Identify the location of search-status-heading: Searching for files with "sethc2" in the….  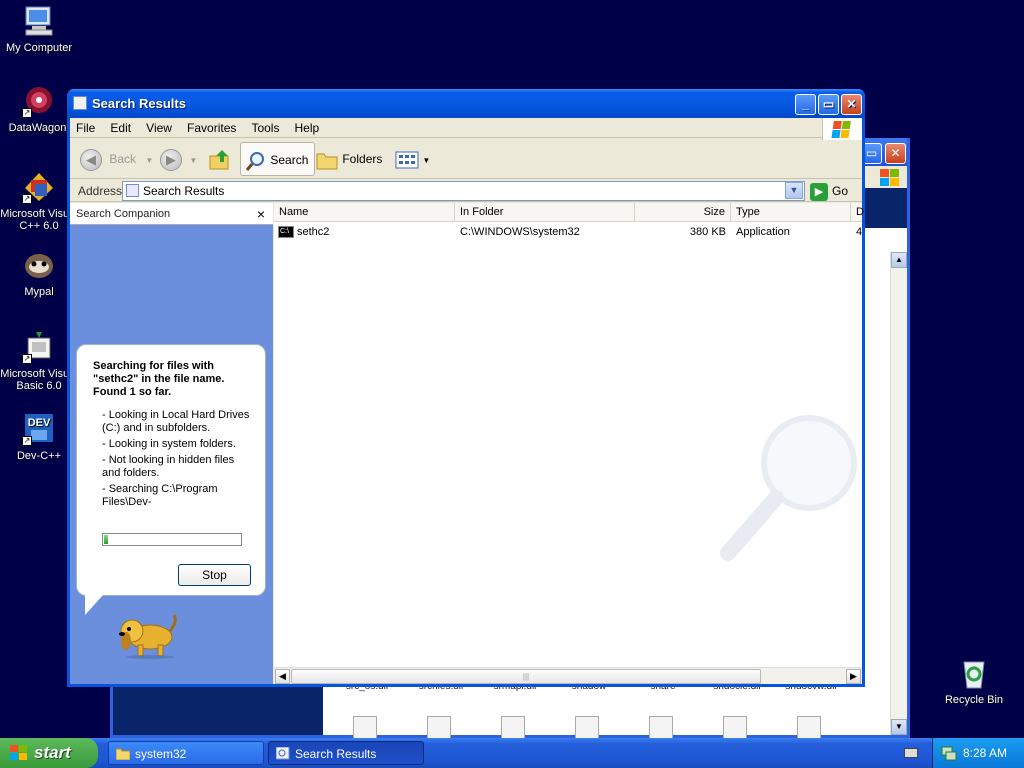
(159, 379).